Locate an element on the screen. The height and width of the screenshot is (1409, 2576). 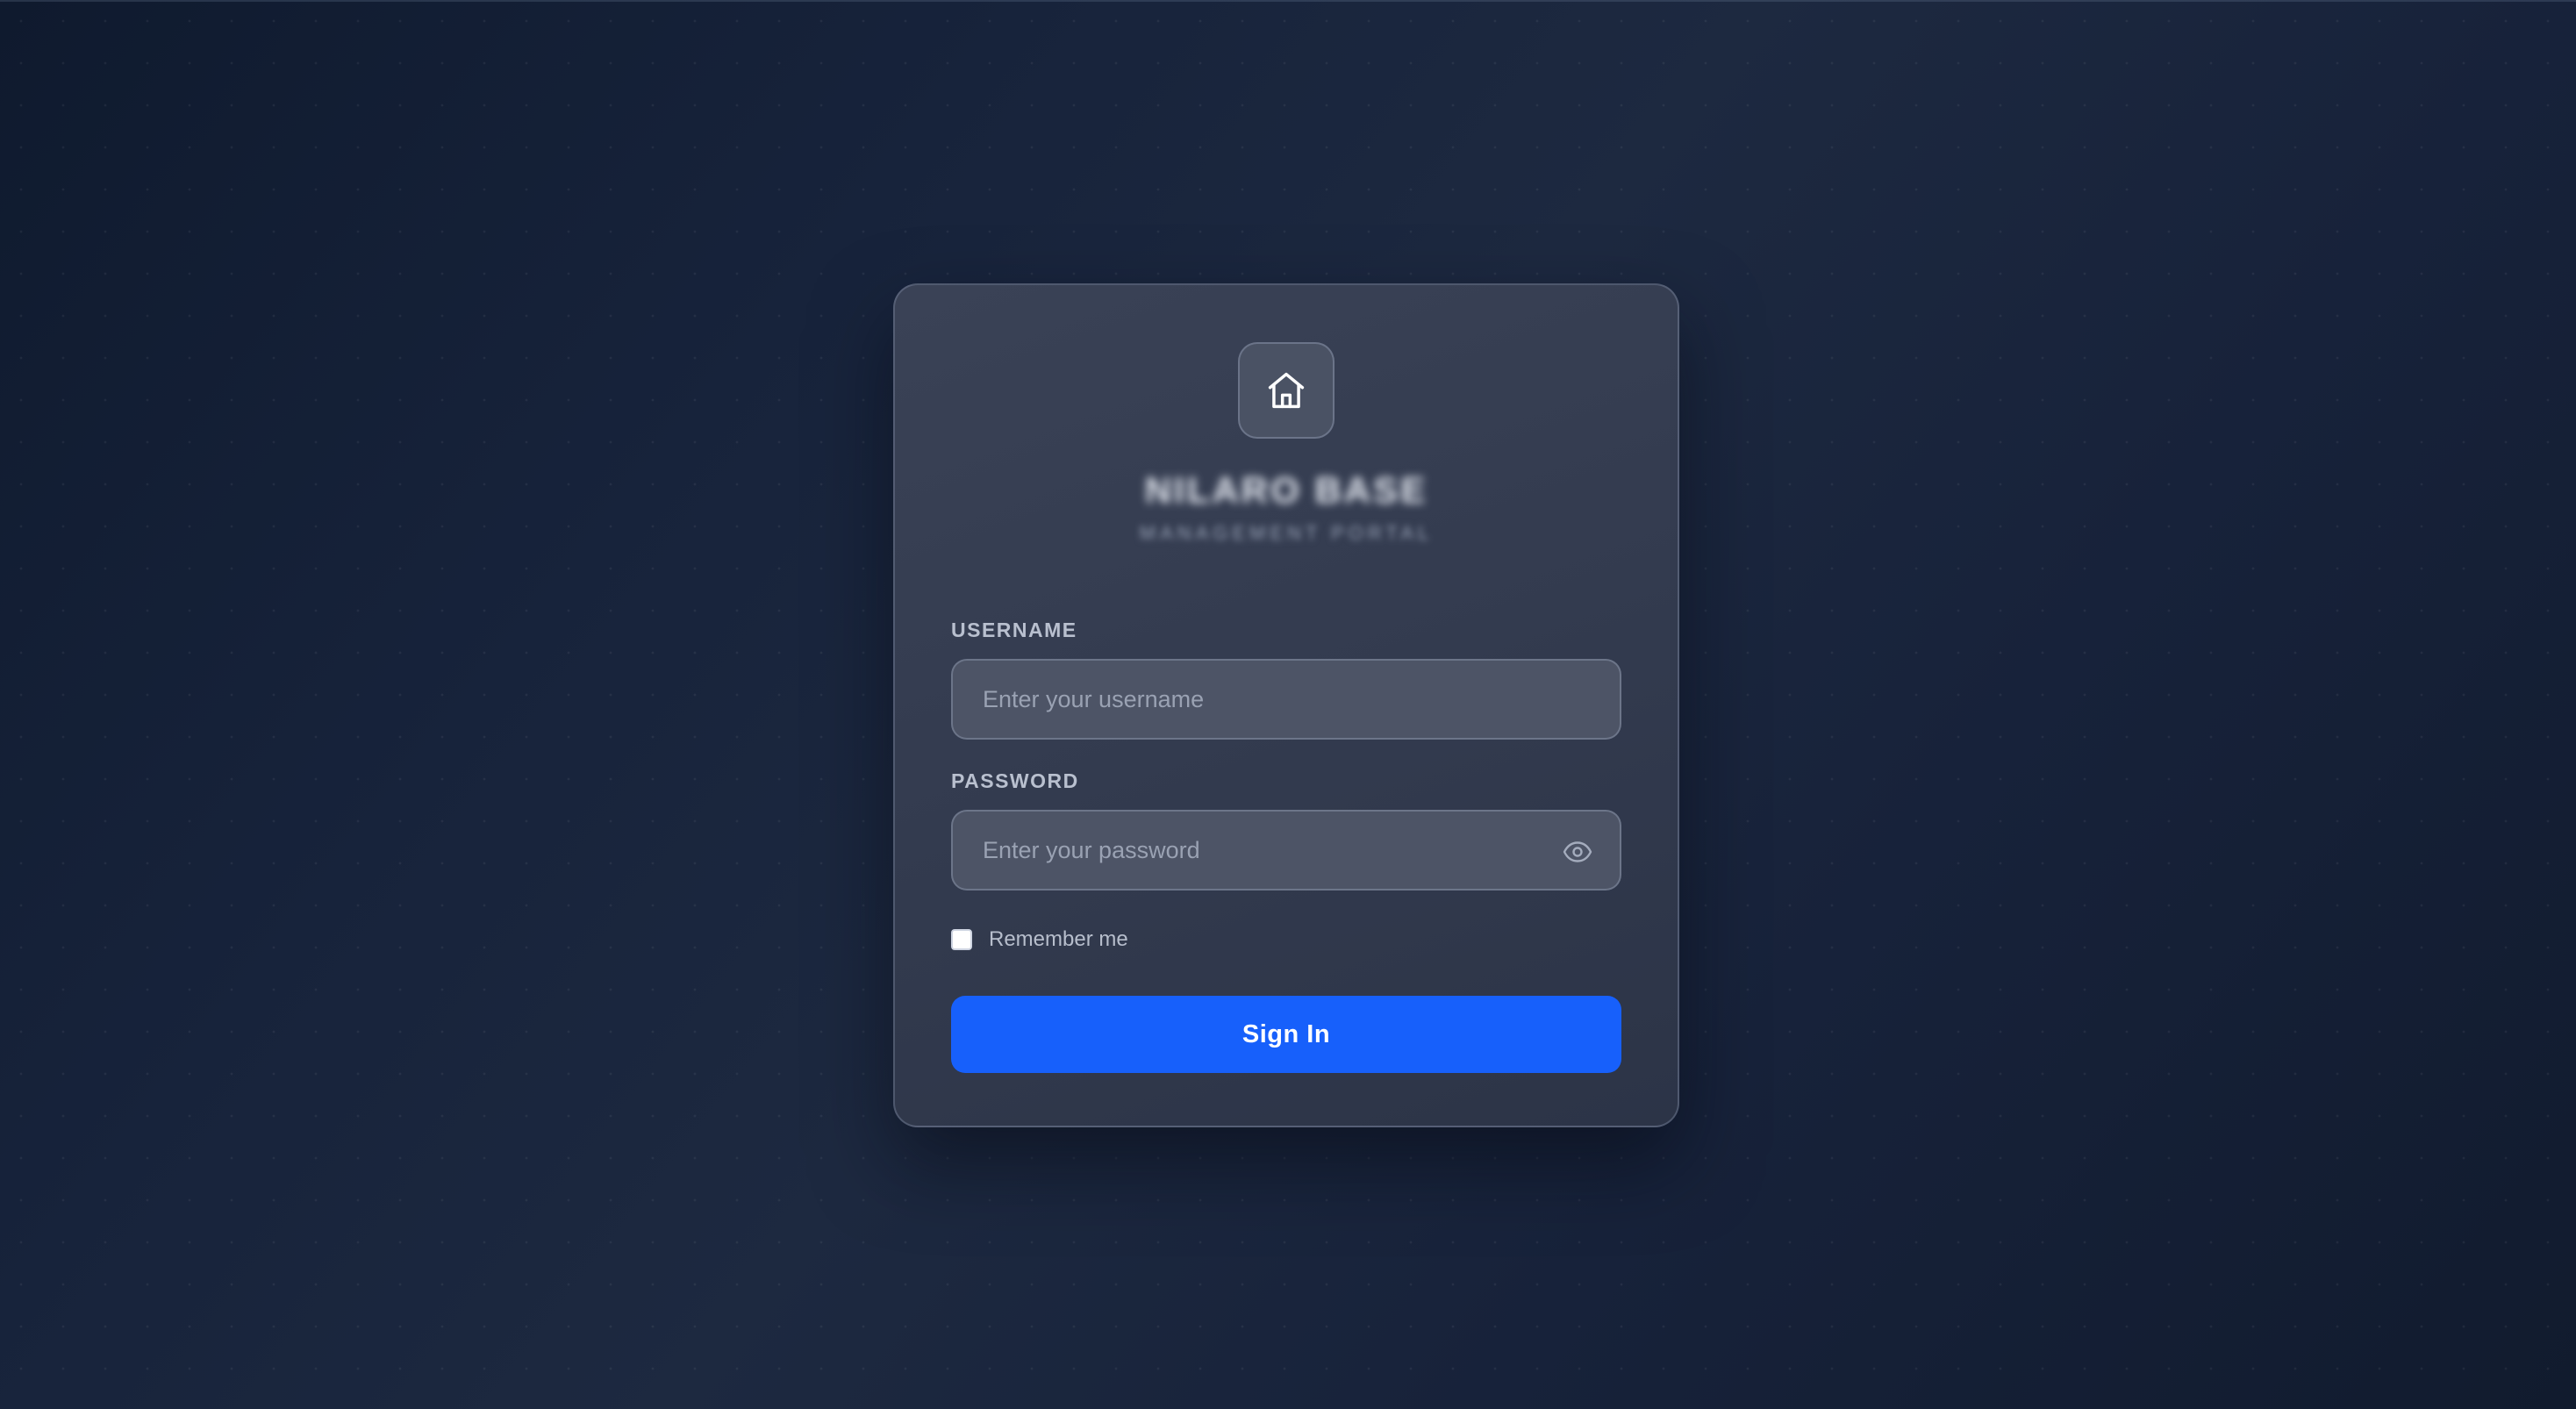
password-label: PASSWORD is located at coordinates (1015, 780).